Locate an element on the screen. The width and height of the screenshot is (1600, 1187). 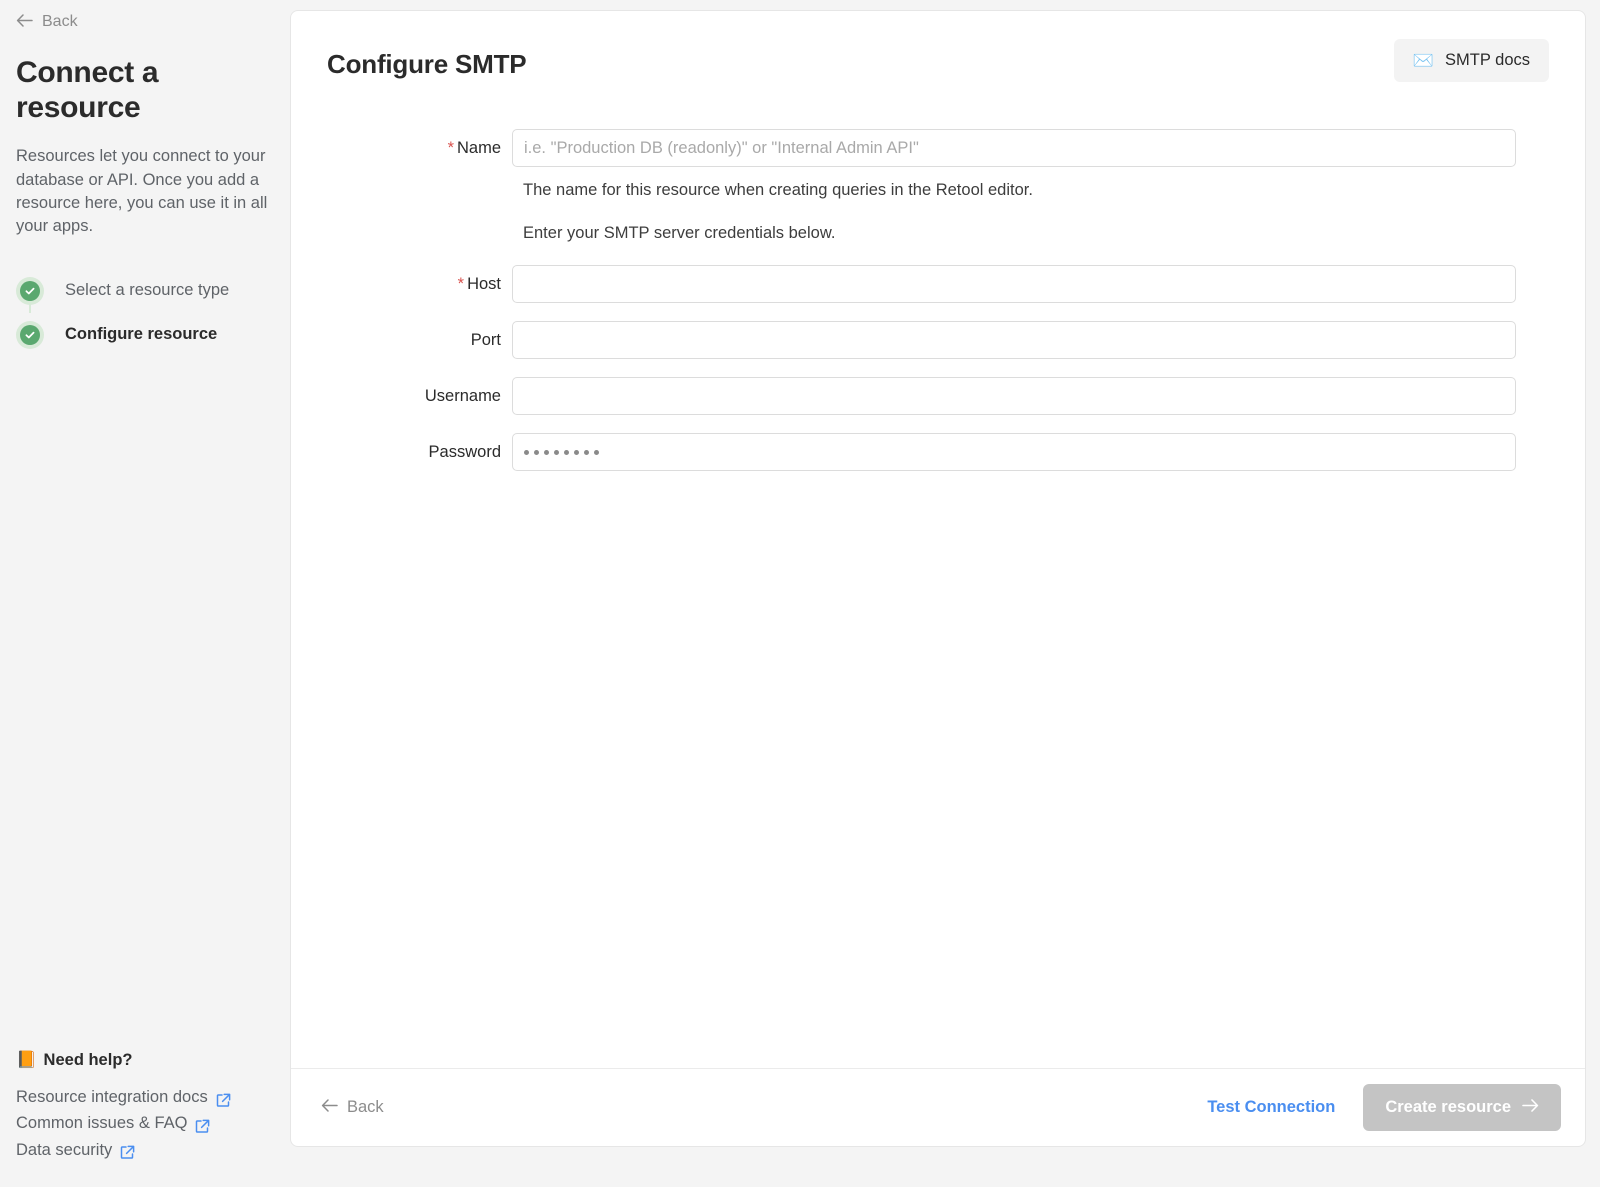
host-label-text: Host is located at coordinates (484, 283).